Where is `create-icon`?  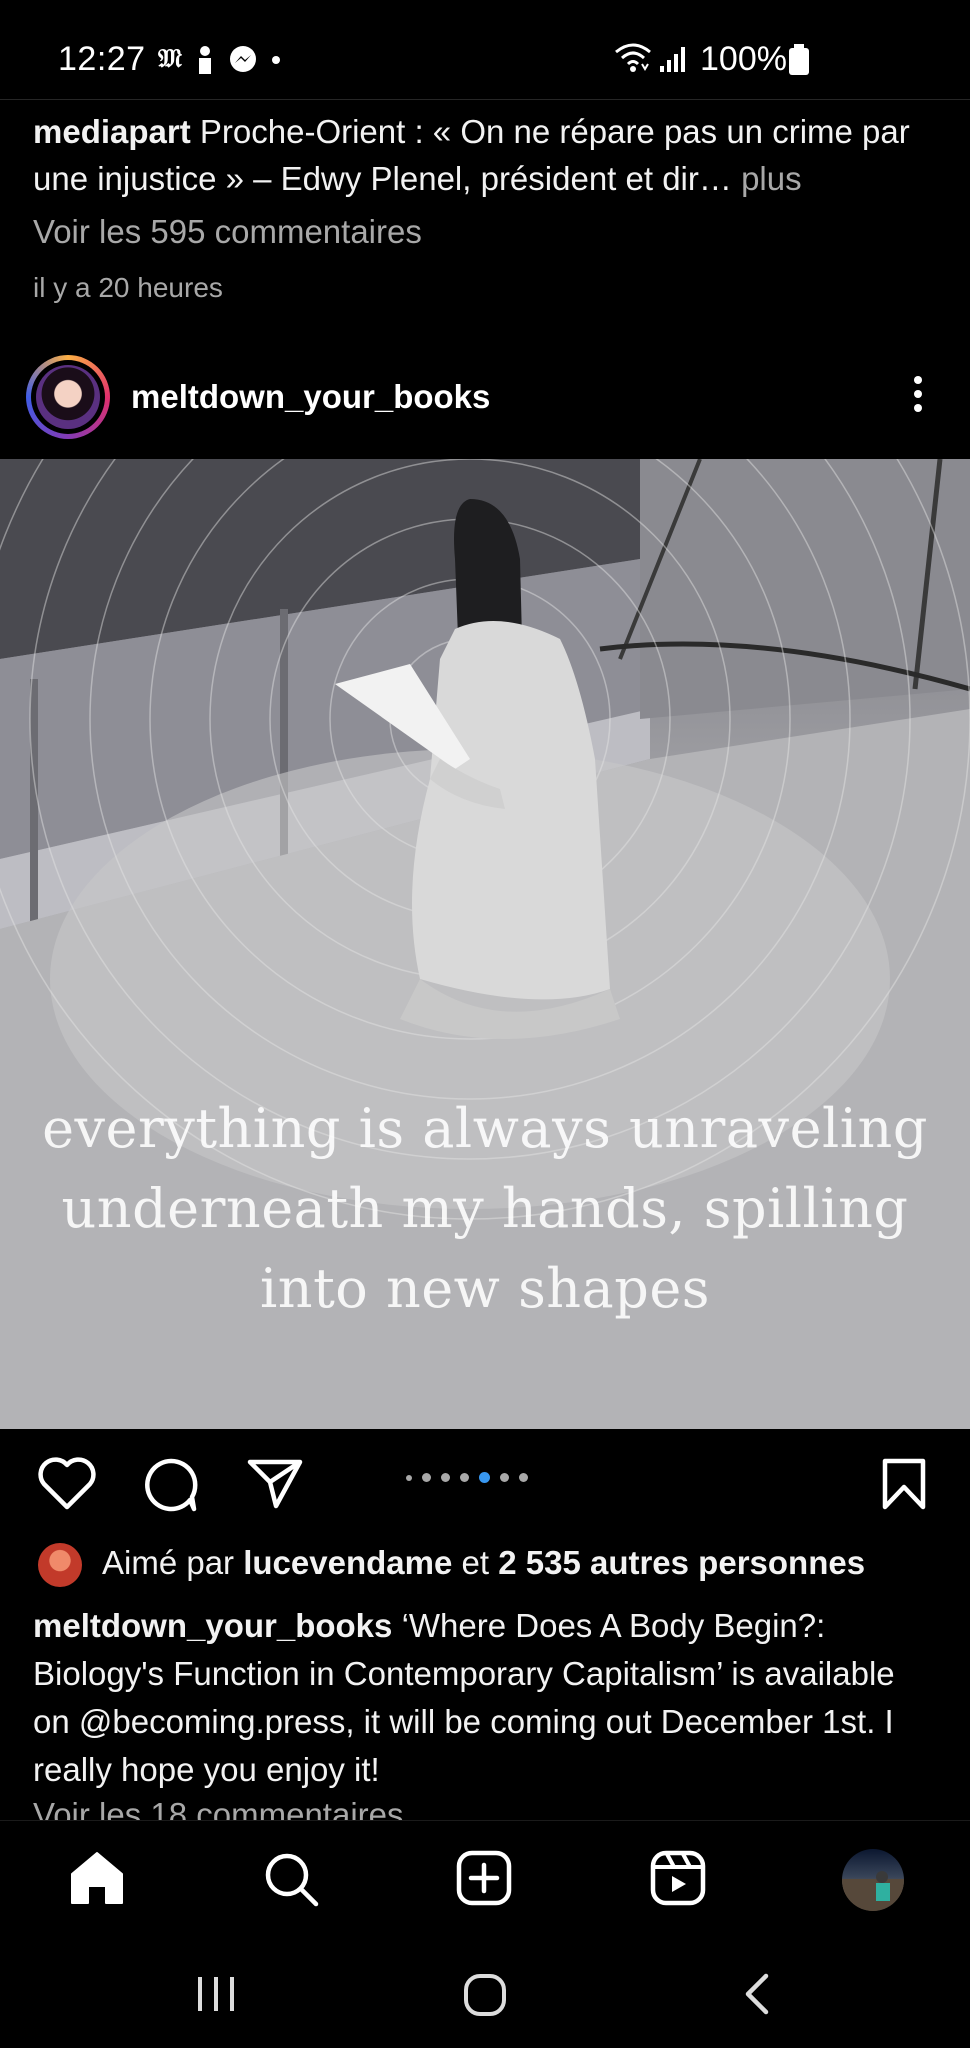
create-icon is located at coordinates (484, 1878).